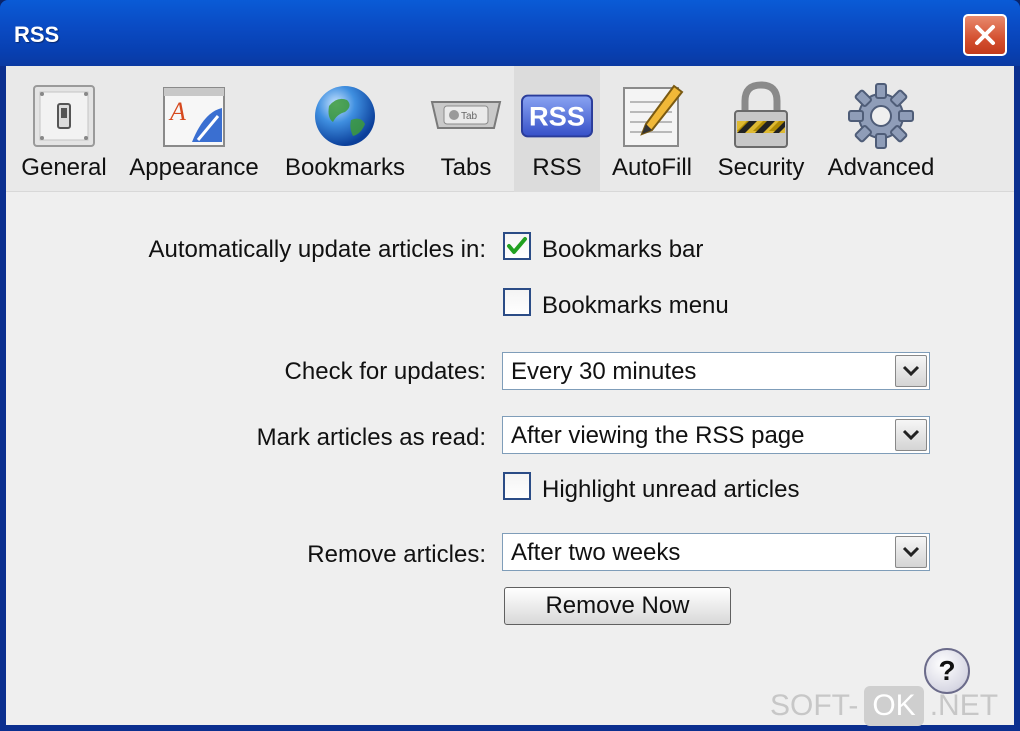 Image resolution: width=1020 pixels, height=731 pixels. I want to click on rss-icon: RSS, so click(557, 116).